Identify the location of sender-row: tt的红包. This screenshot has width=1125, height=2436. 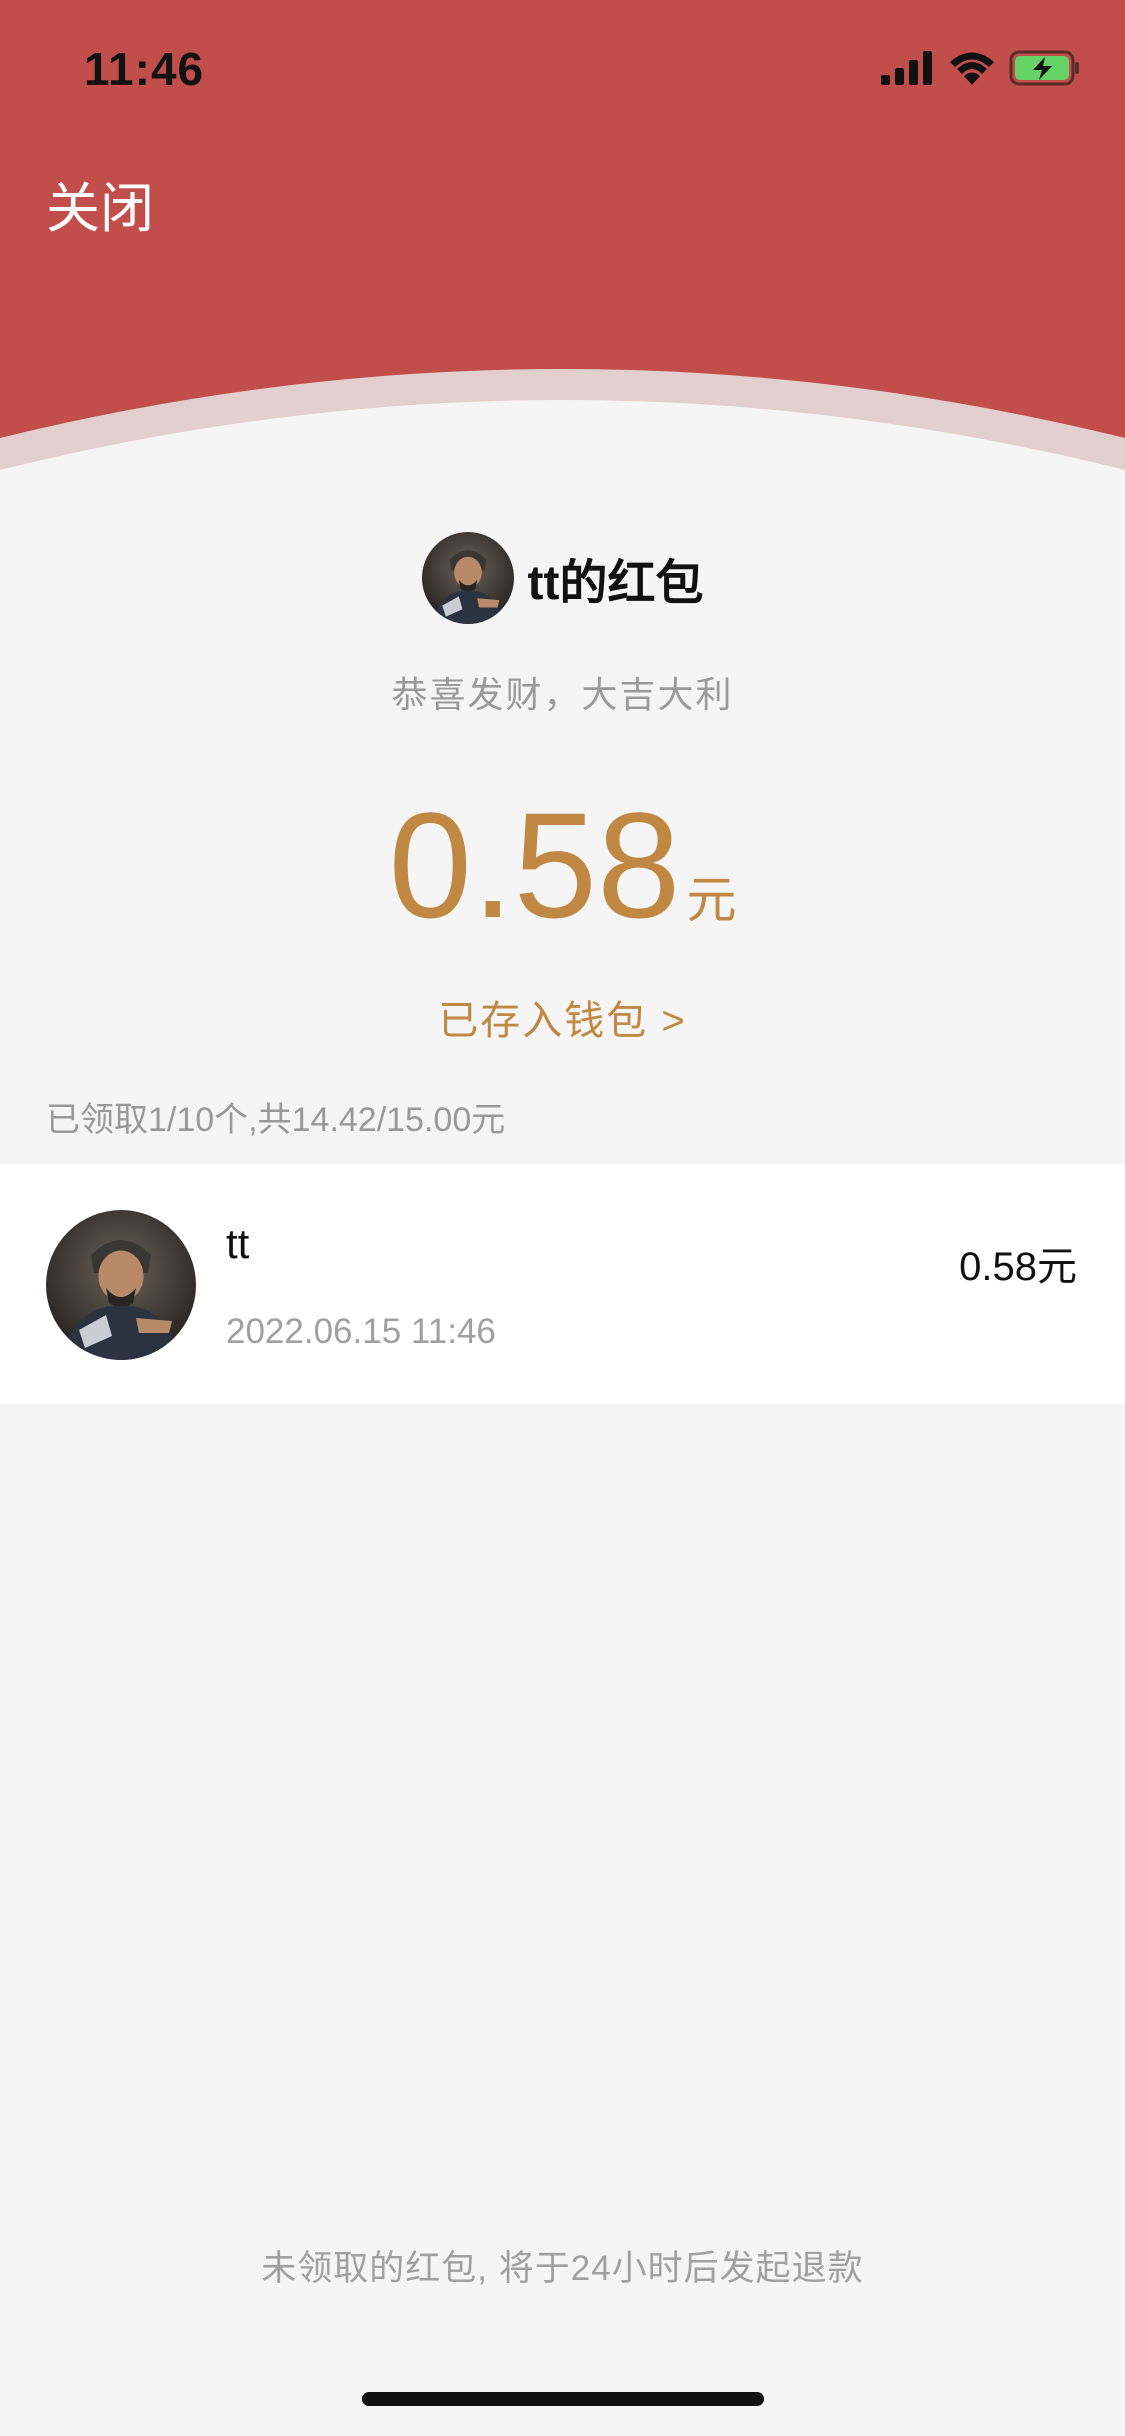
(562, 578).